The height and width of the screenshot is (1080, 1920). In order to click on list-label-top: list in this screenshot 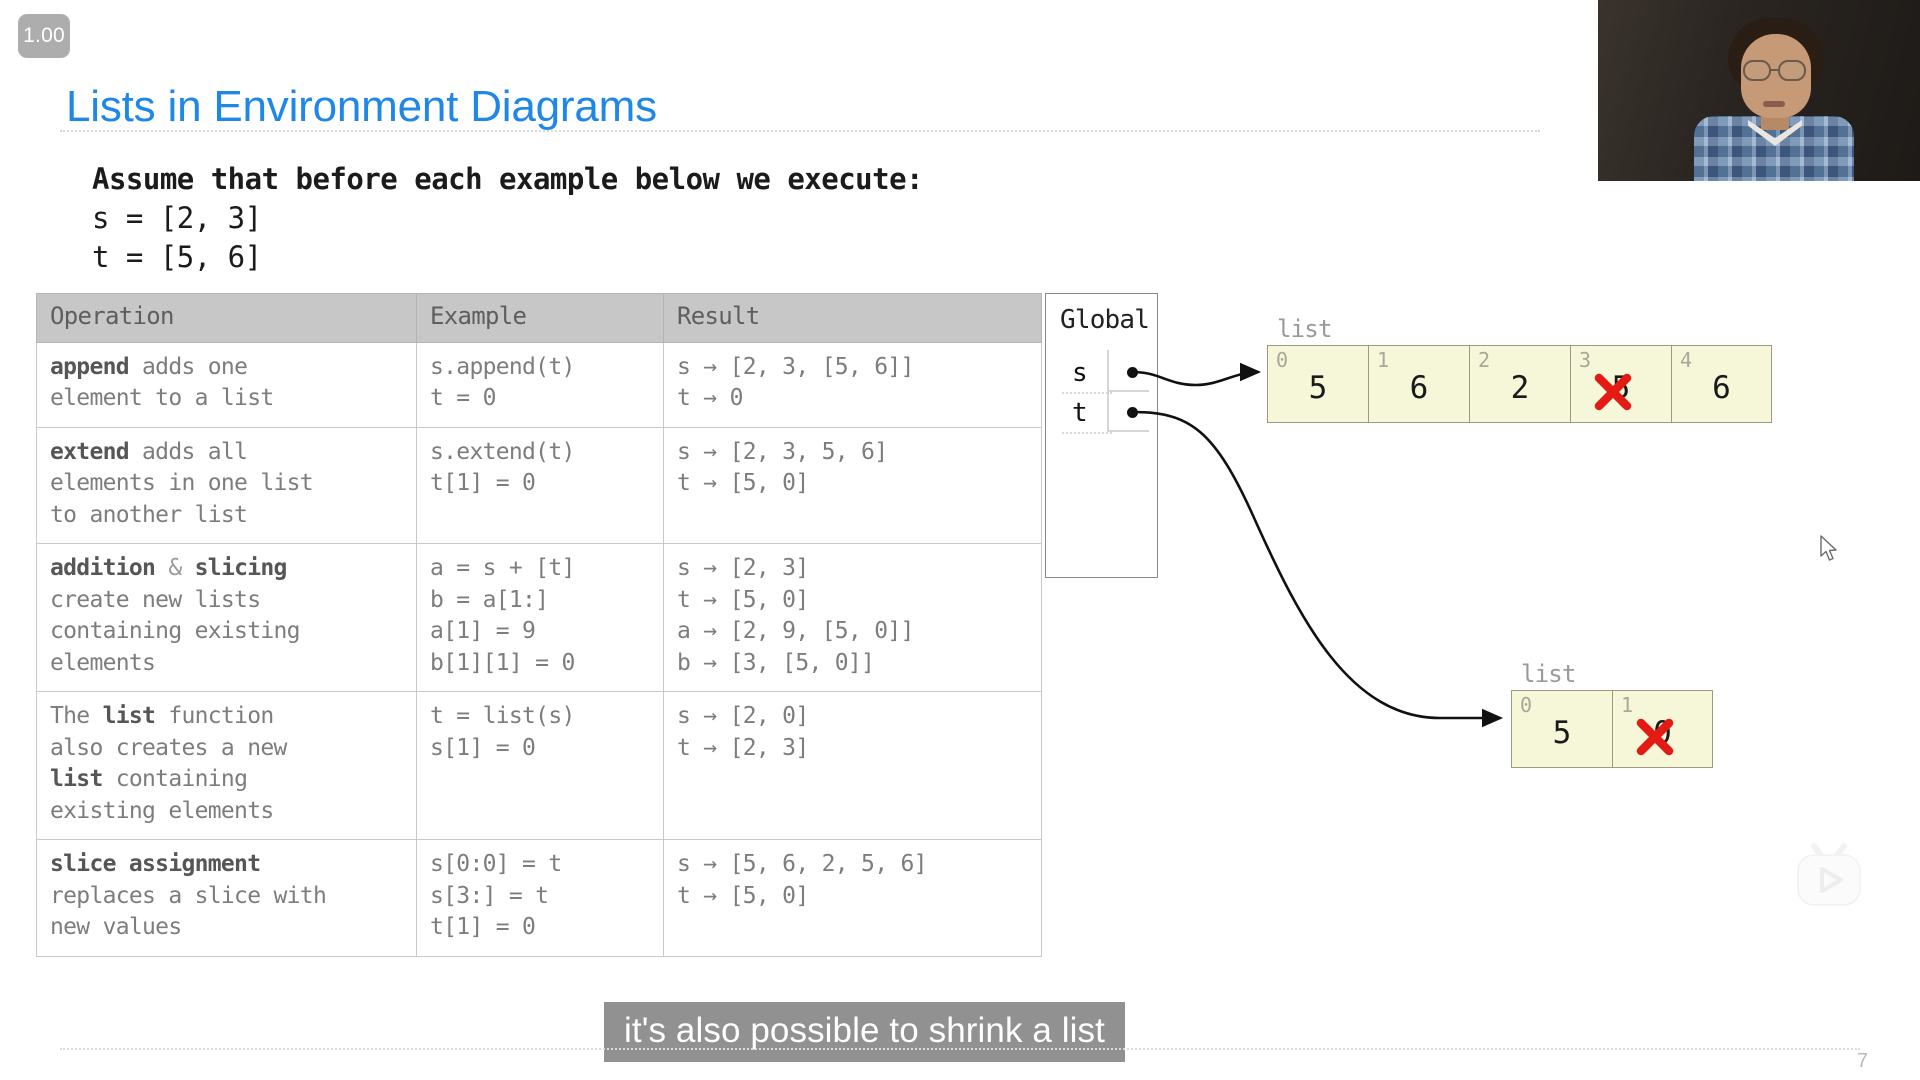, I will do `click(1304, 329)`.